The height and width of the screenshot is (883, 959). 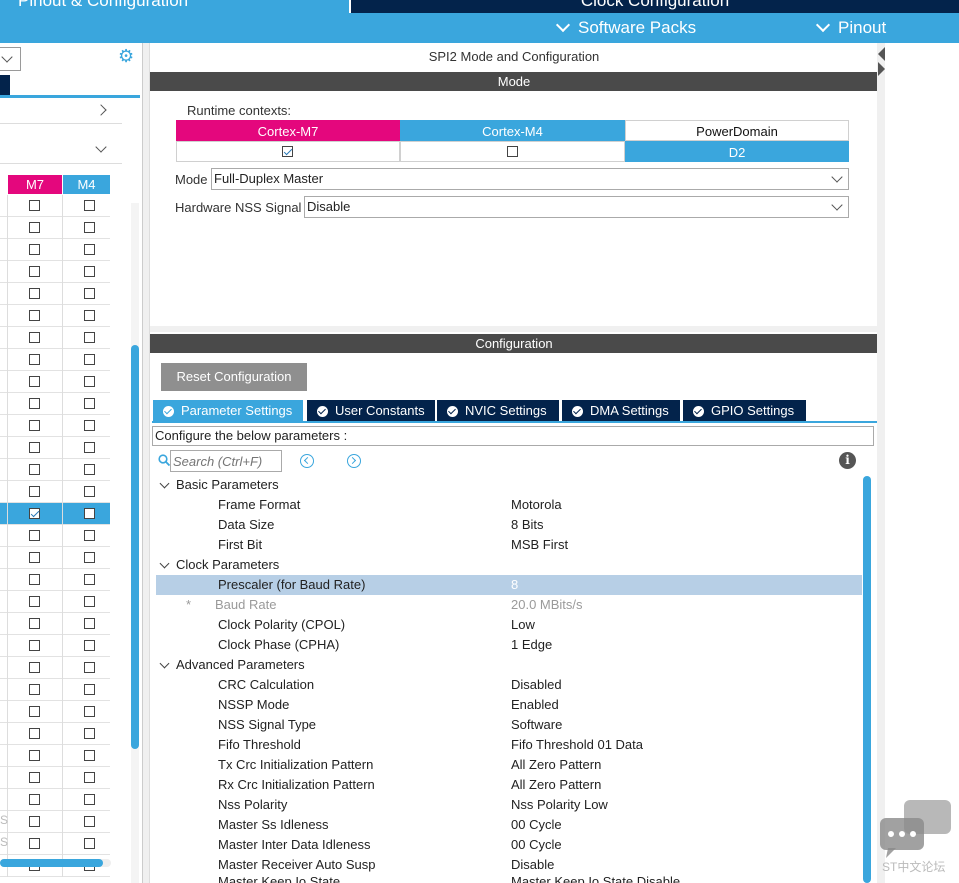 What do you see at coordinates (127, 56) in the screenshot?
I see `gear-icon: ⚙` at bounding box center [127, 56].